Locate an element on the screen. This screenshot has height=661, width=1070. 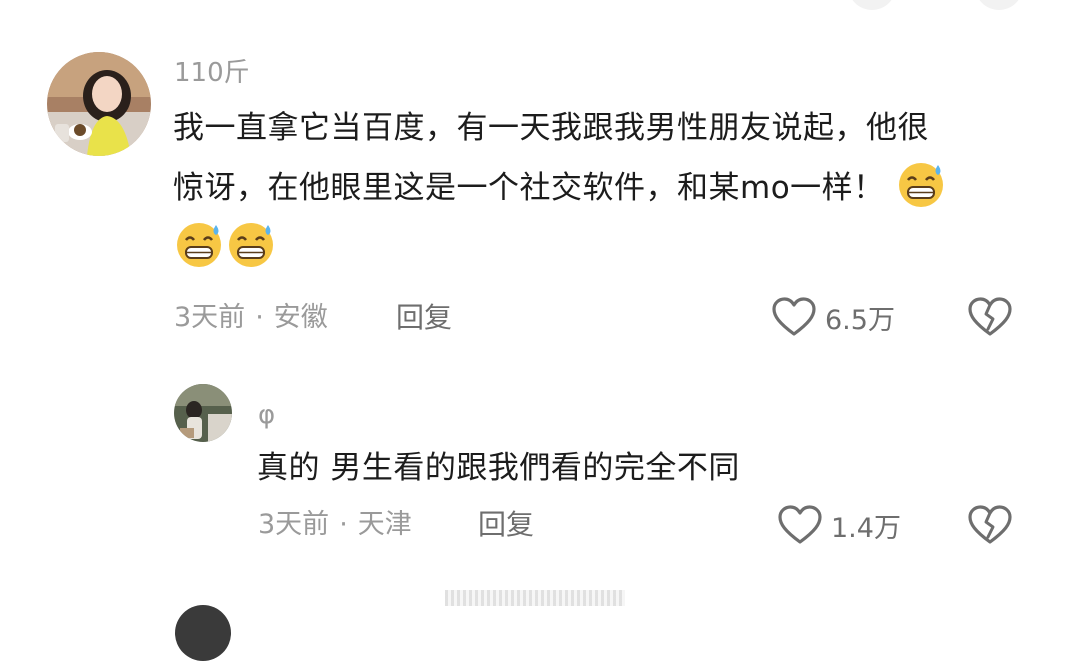
reply-time: 3天前 is located at coordinates (294, 524).